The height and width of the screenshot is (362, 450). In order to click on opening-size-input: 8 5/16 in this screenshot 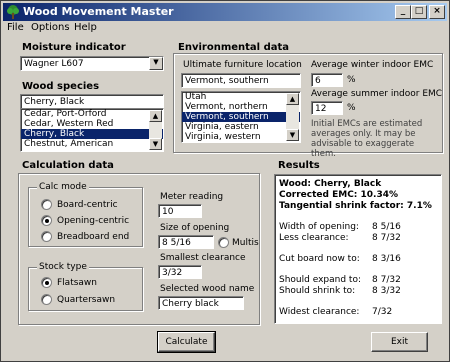, I will do `click(186, 242)`.